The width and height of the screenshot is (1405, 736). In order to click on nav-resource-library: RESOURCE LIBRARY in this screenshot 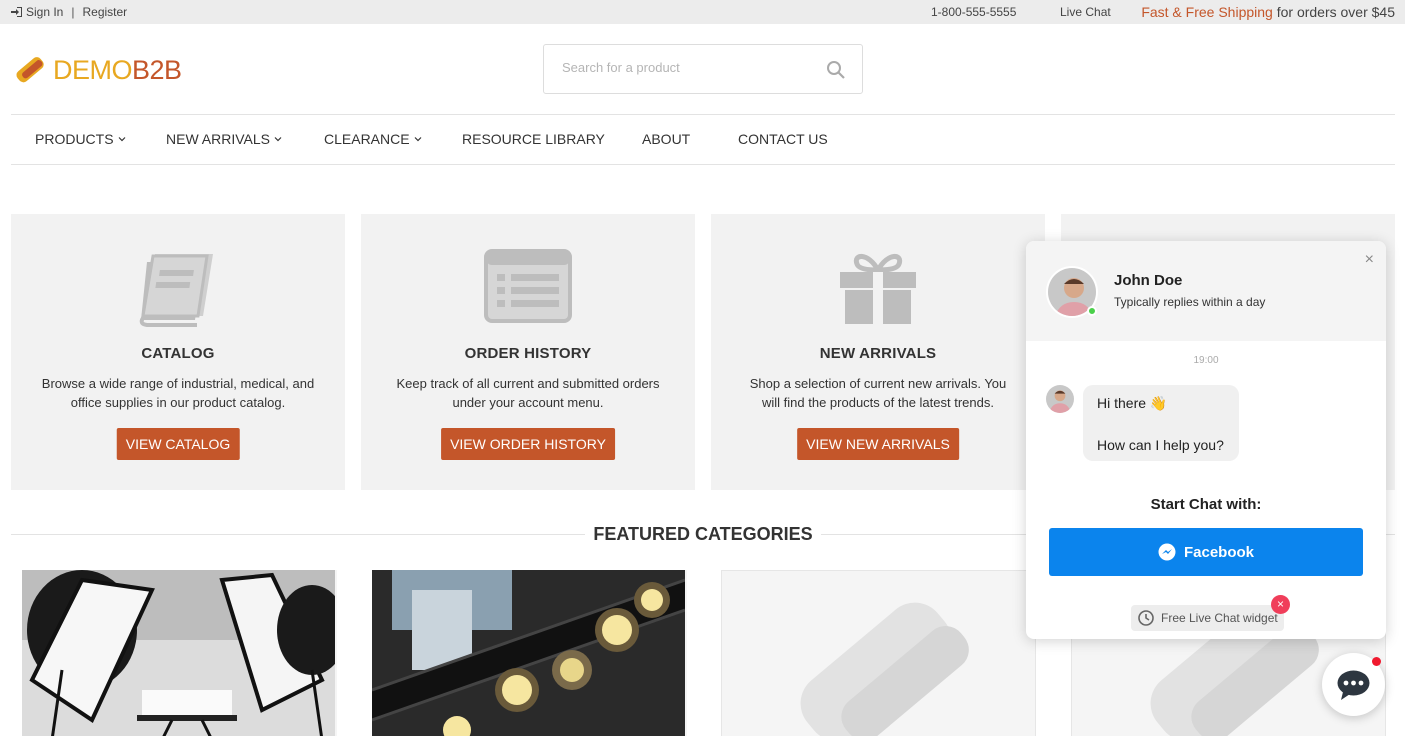, I will do `click(533, 139)`.